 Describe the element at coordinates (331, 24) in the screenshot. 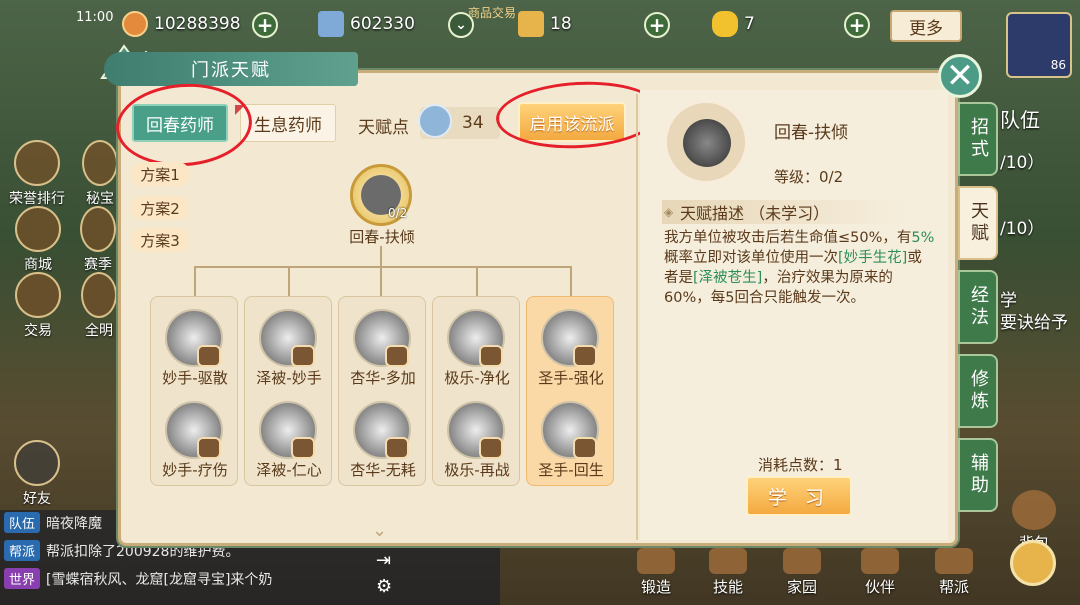

I see `silver-scroll-icon` at that location.